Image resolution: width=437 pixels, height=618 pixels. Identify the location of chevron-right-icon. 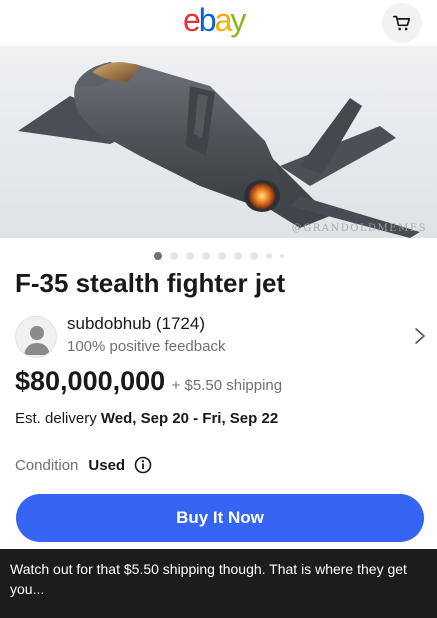
(420, 336).